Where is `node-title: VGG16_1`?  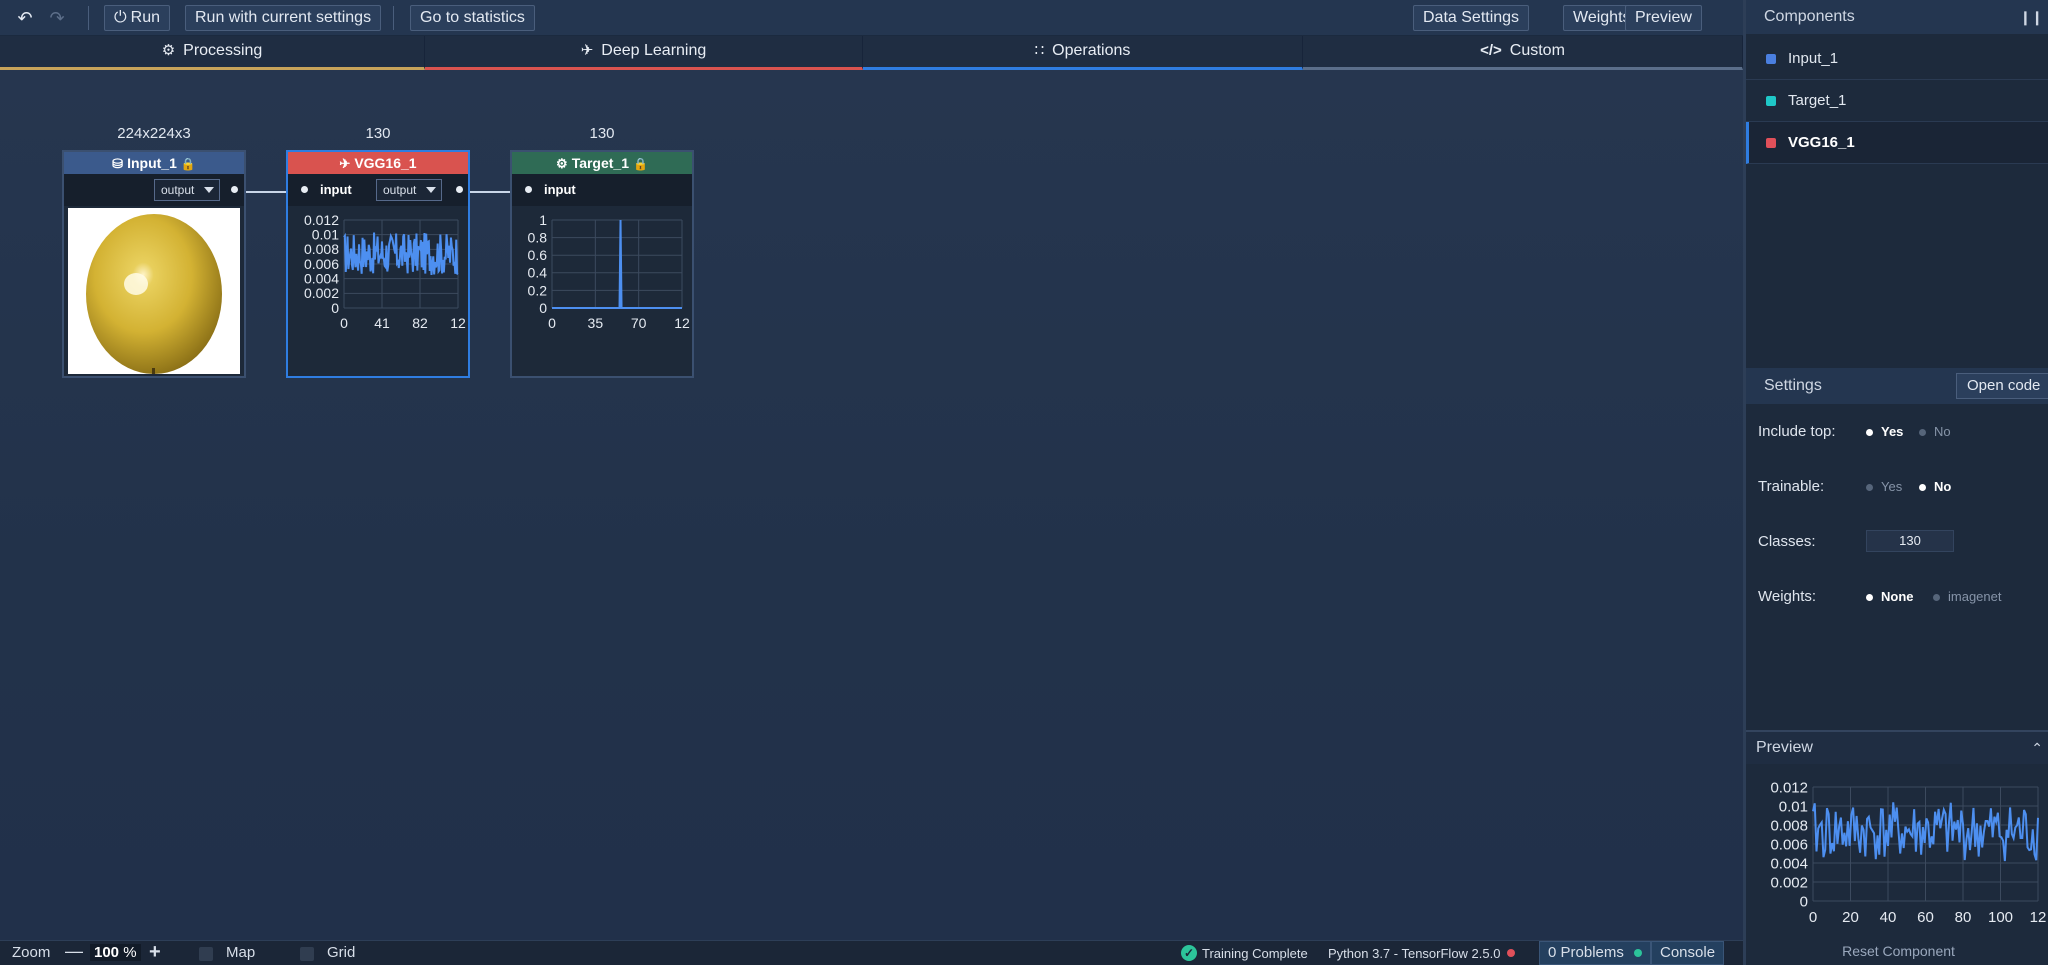 node-title: VGG16_1 is located at coordinates (385, 163).